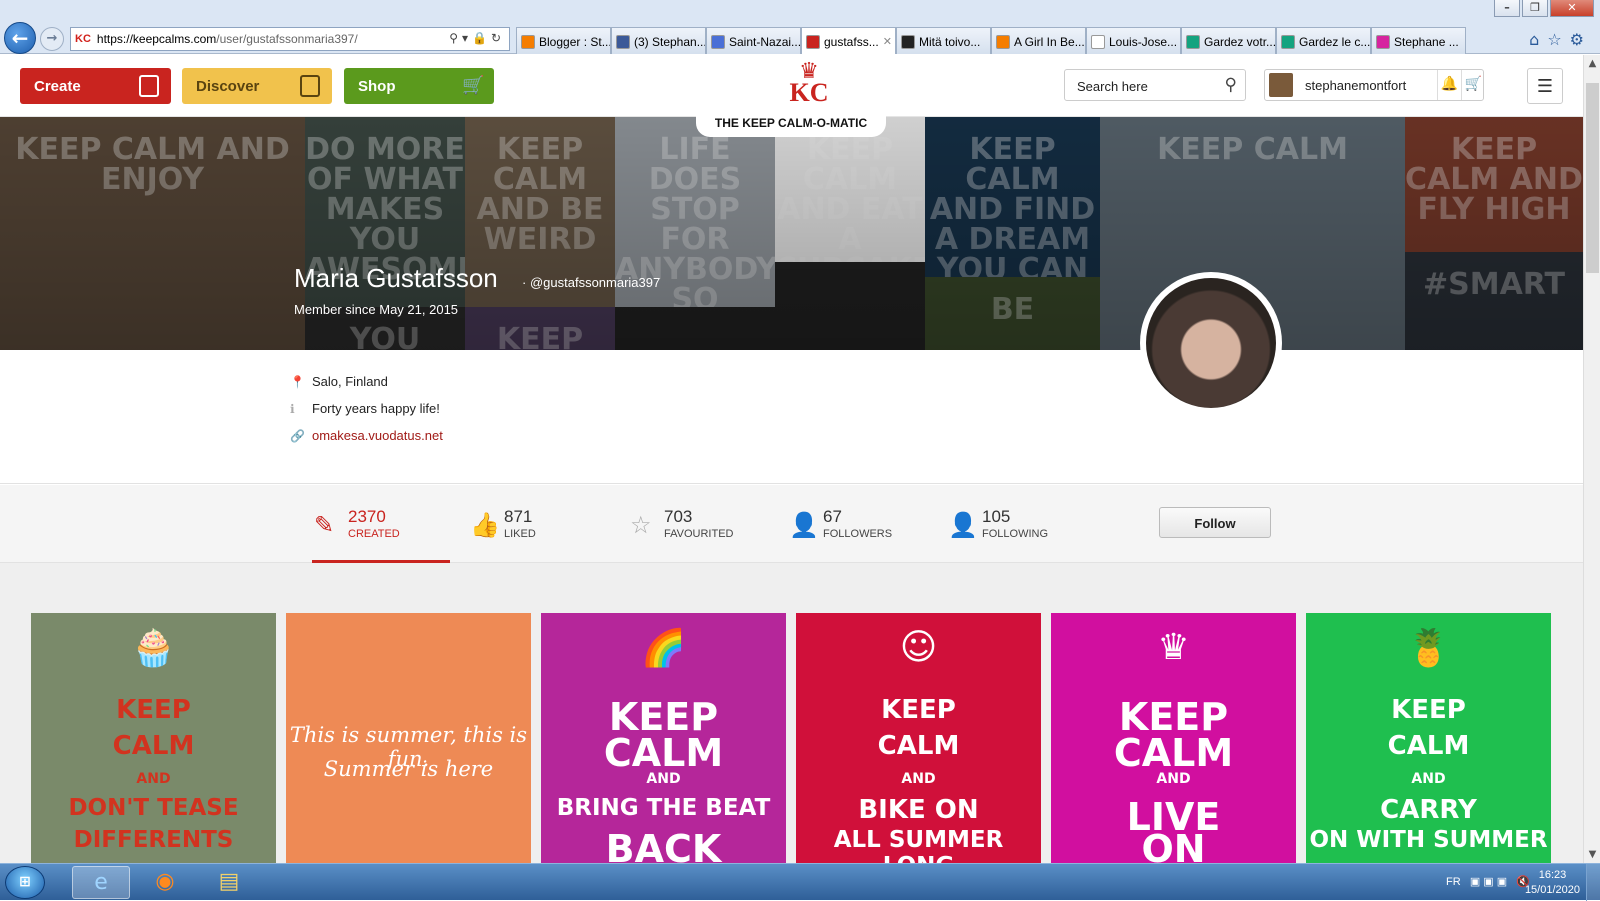  Describe the element at coordinates (663, 648) in the screenshot. I see `rainbow-icon: 🌈` at that location.